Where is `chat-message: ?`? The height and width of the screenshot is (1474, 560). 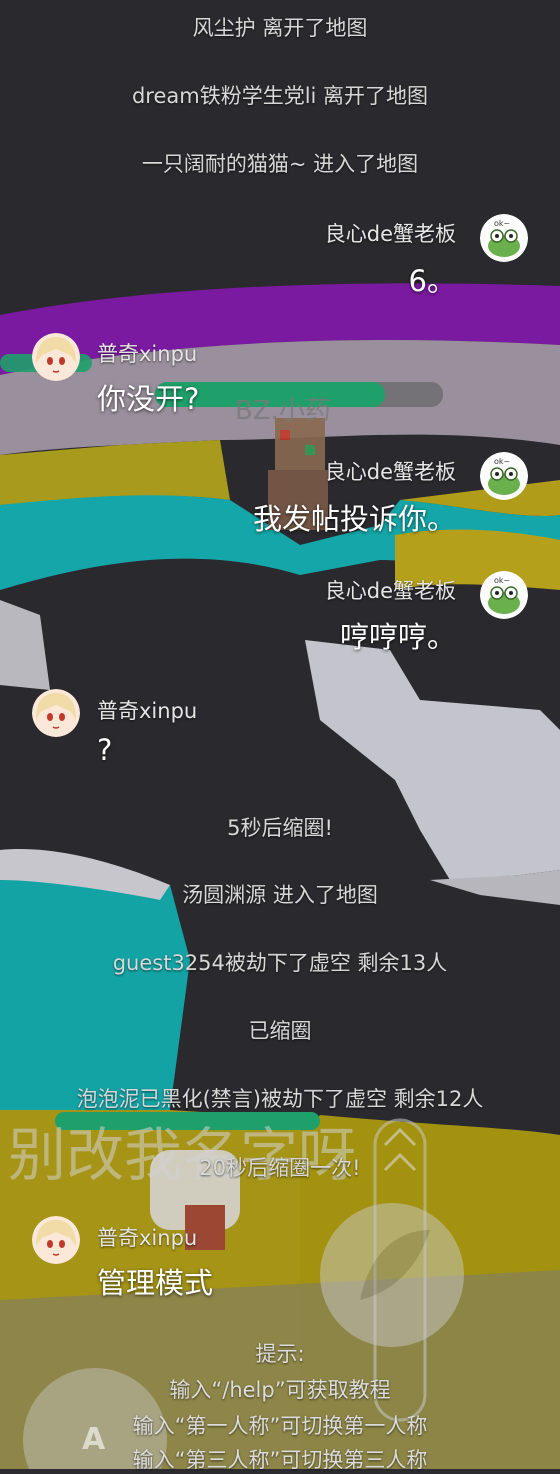
chat-message: ? is located at coordinates (105, 750).